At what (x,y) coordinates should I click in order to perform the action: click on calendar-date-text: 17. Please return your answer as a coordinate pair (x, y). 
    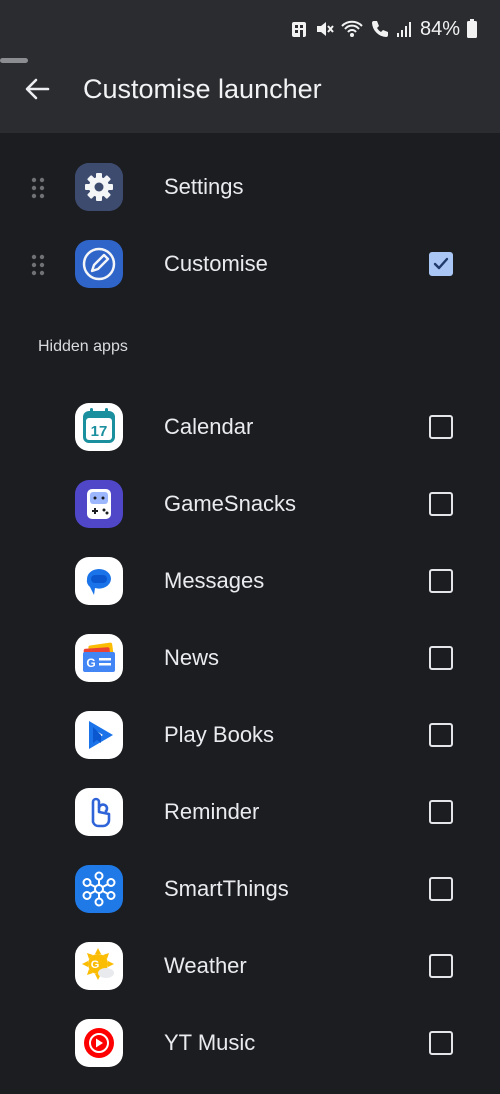
    Looking at the image, I should click on (99, 431).